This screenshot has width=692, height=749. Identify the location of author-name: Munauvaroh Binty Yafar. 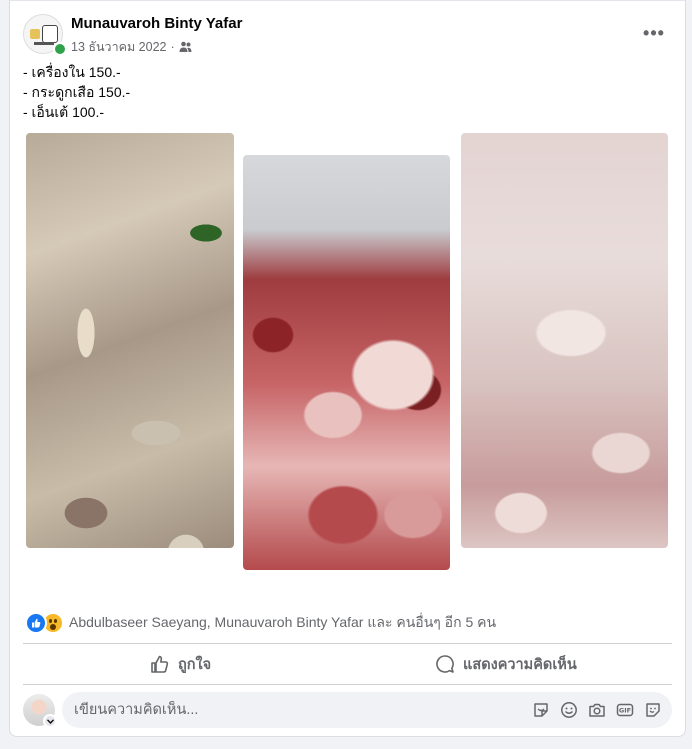
(156, 23).